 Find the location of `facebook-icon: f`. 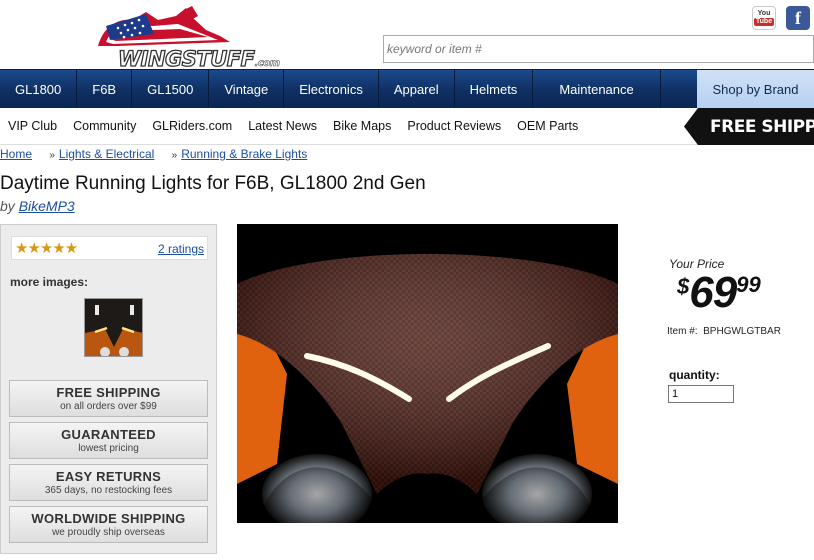

facebook-icon: f is located at coordinates (798, 18).